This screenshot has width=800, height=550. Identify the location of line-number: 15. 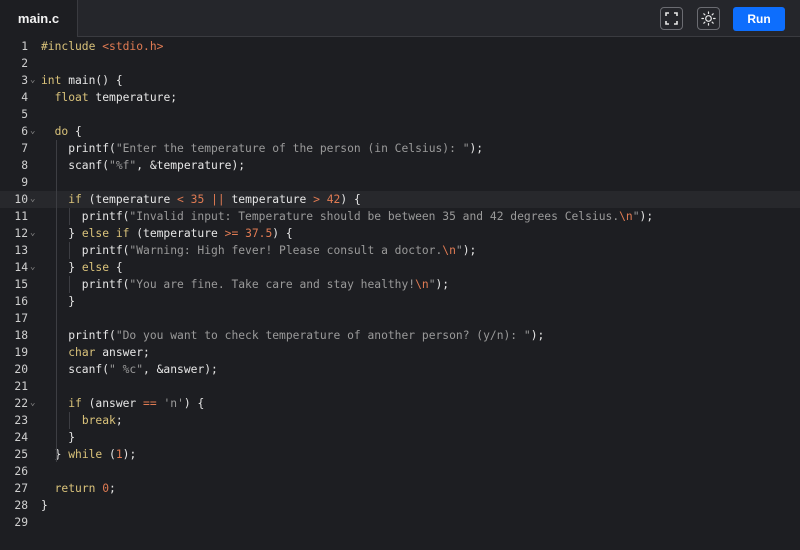
(21, 284).